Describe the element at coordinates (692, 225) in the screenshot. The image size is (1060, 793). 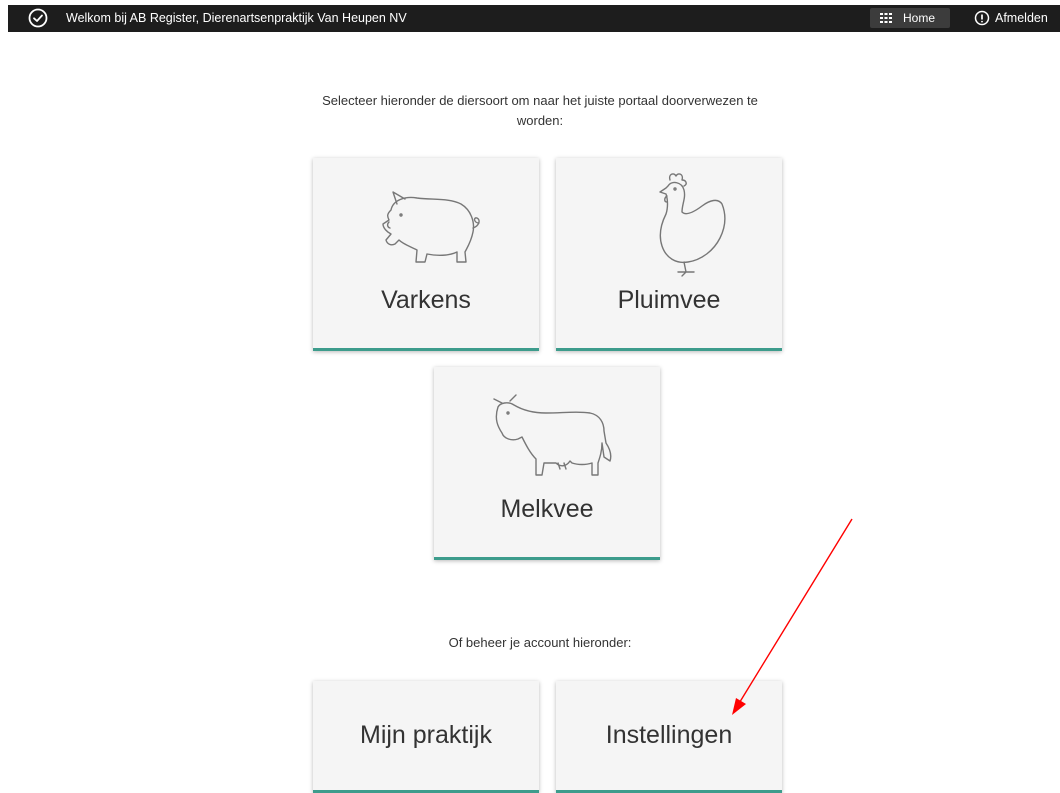
I see `chicken-icon` at that location.